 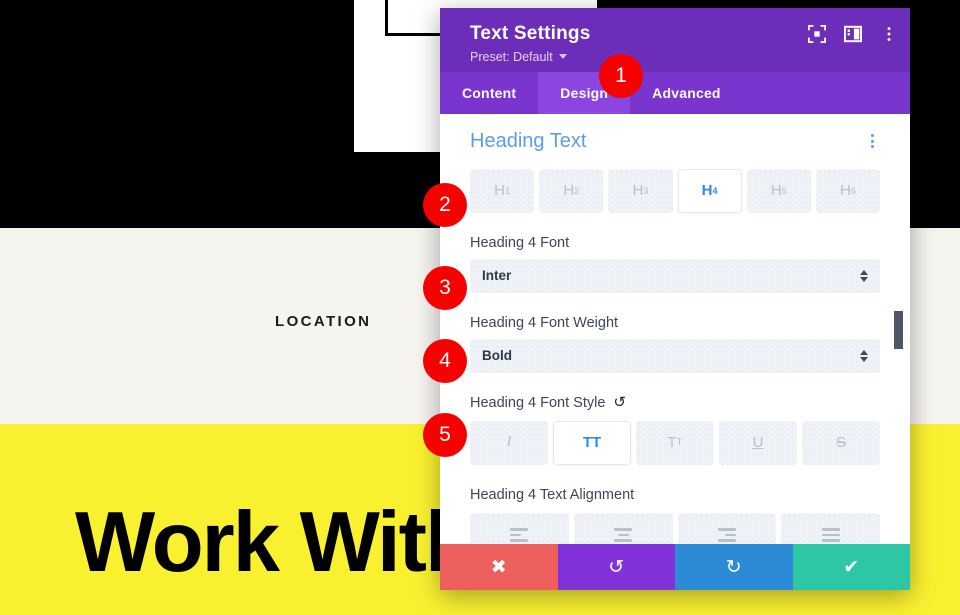 I want to click on section-title: Heading Text, so click(x=528, y=140).